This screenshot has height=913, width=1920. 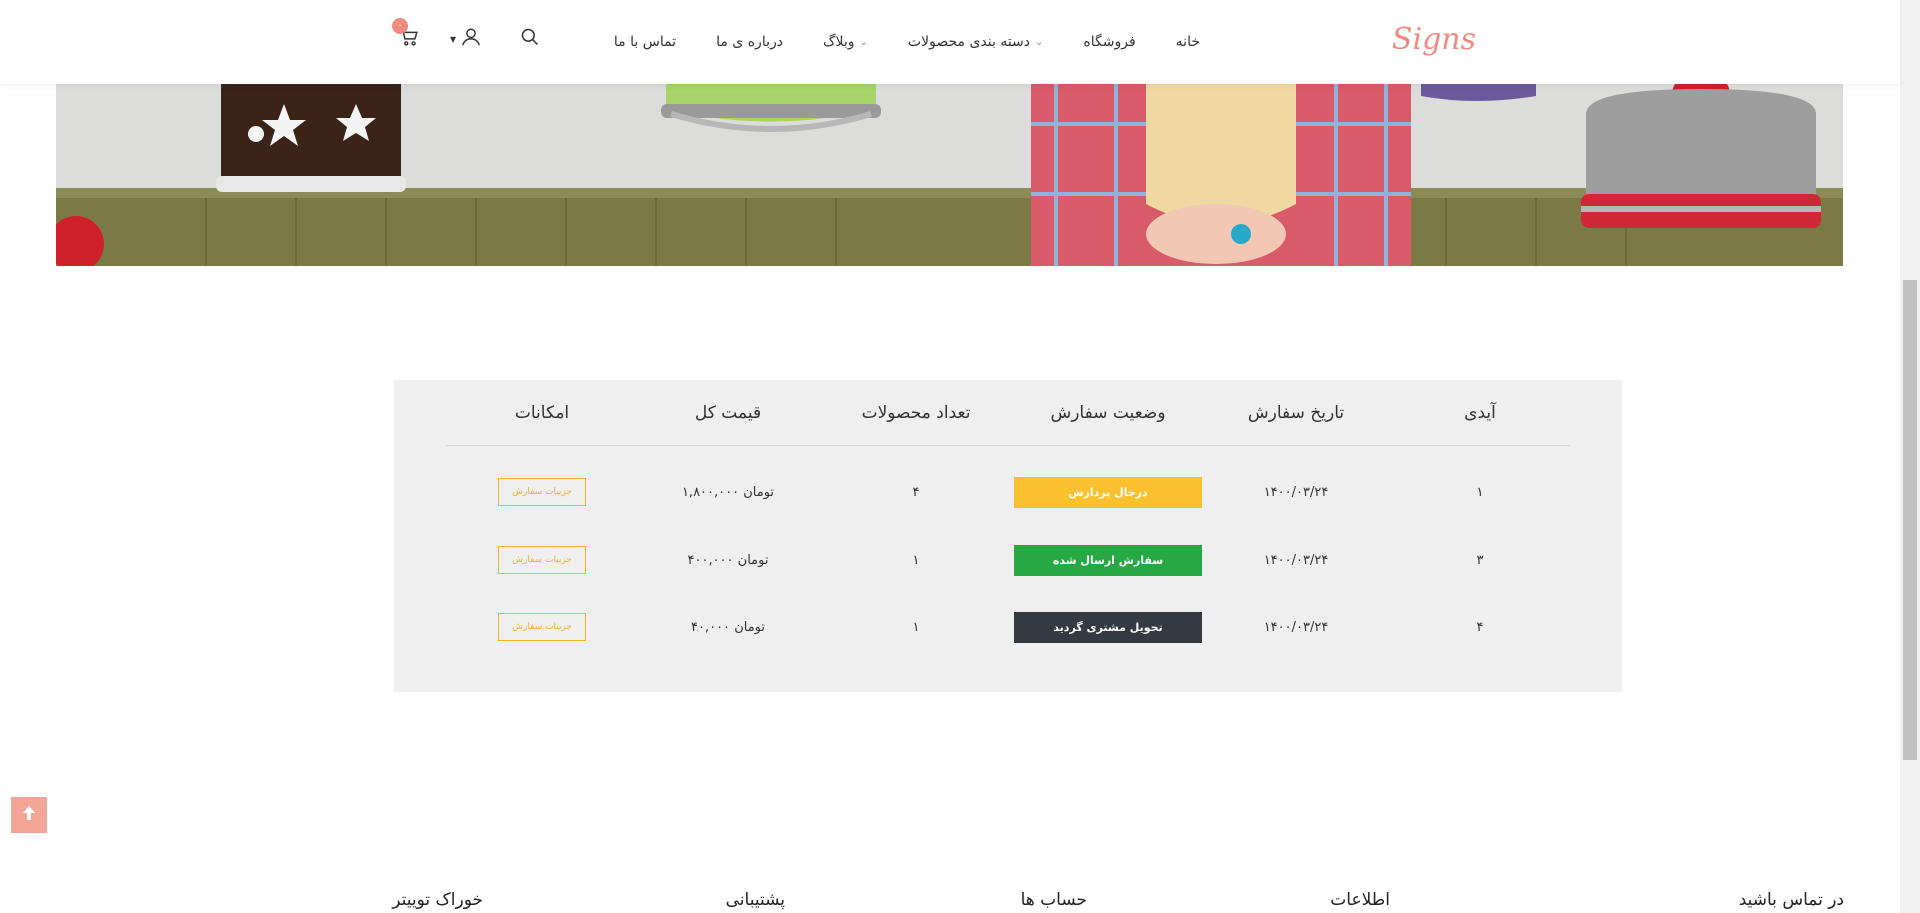 I want to click on search-button, so click(x=530, y=39).